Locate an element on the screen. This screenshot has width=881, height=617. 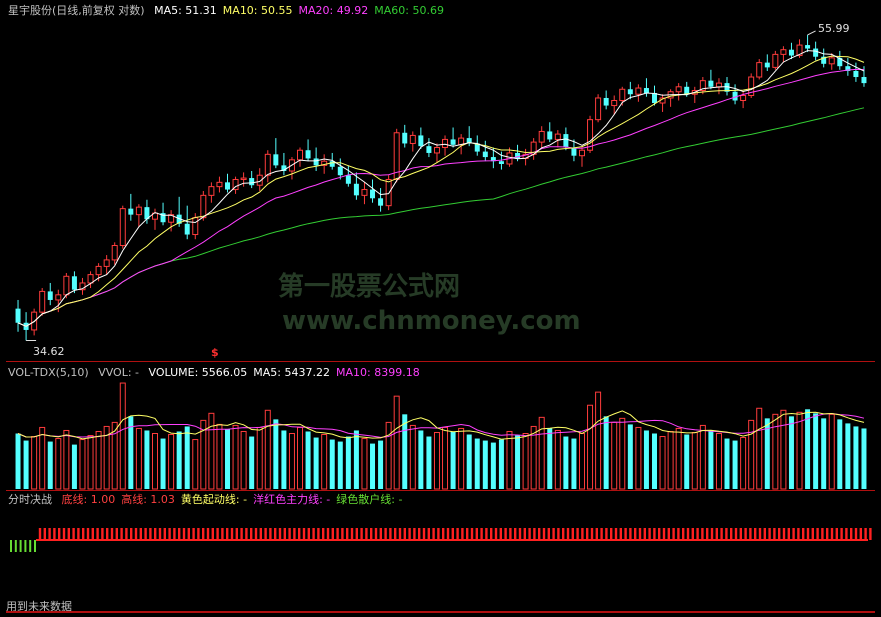
volume-title: VOL-TDX(5,10) is located at coordinates (48, 372).